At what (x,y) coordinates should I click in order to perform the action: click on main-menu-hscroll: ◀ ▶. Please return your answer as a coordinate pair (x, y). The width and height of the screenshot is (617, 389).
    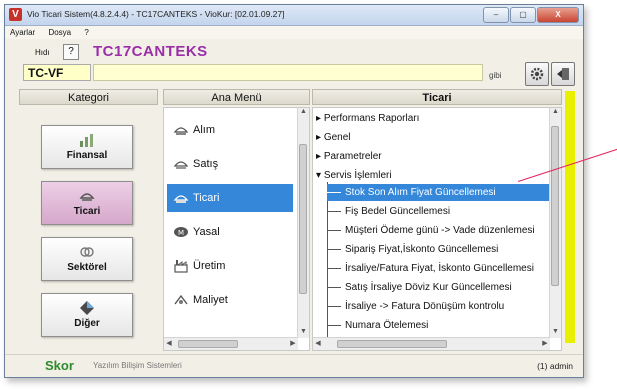
    Looking at the image, I should click on (231, 343).